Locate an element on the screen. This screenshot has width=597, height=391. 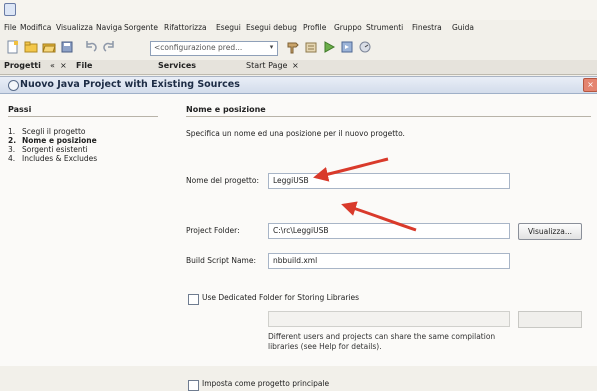
step-number: 4. is located at coordinates (12, 158).